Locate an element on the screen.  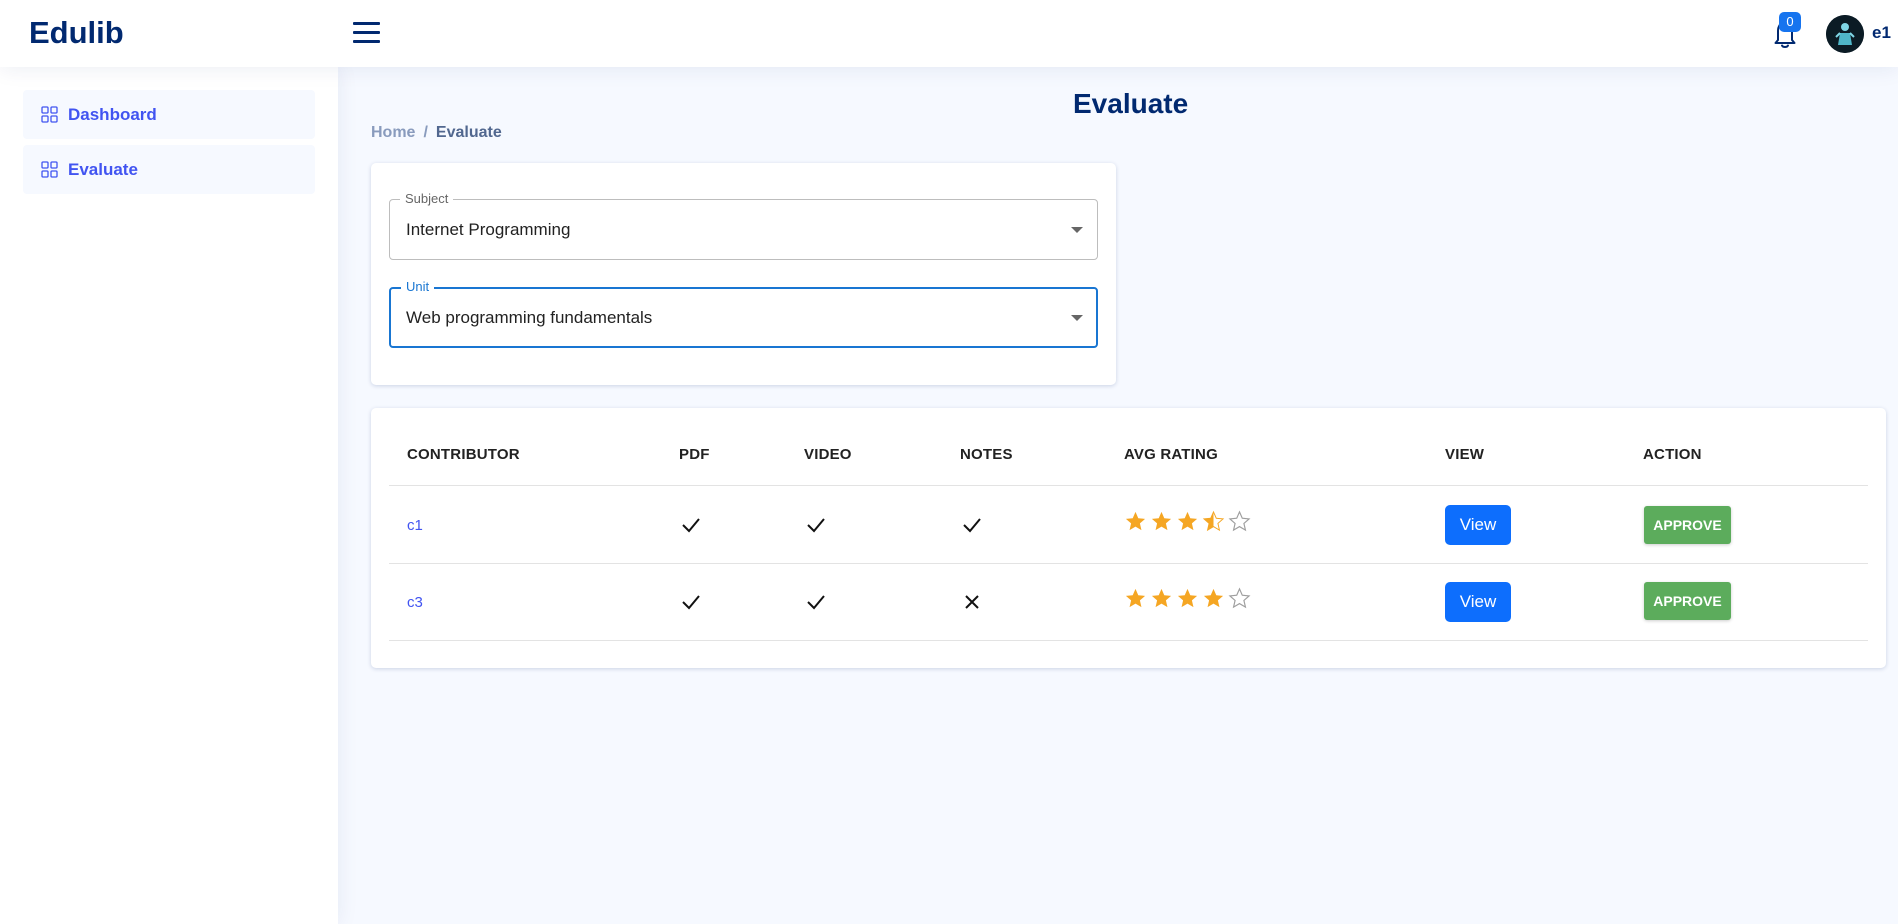
column-header-pdf: PDF is located at coordinates (694, 454).